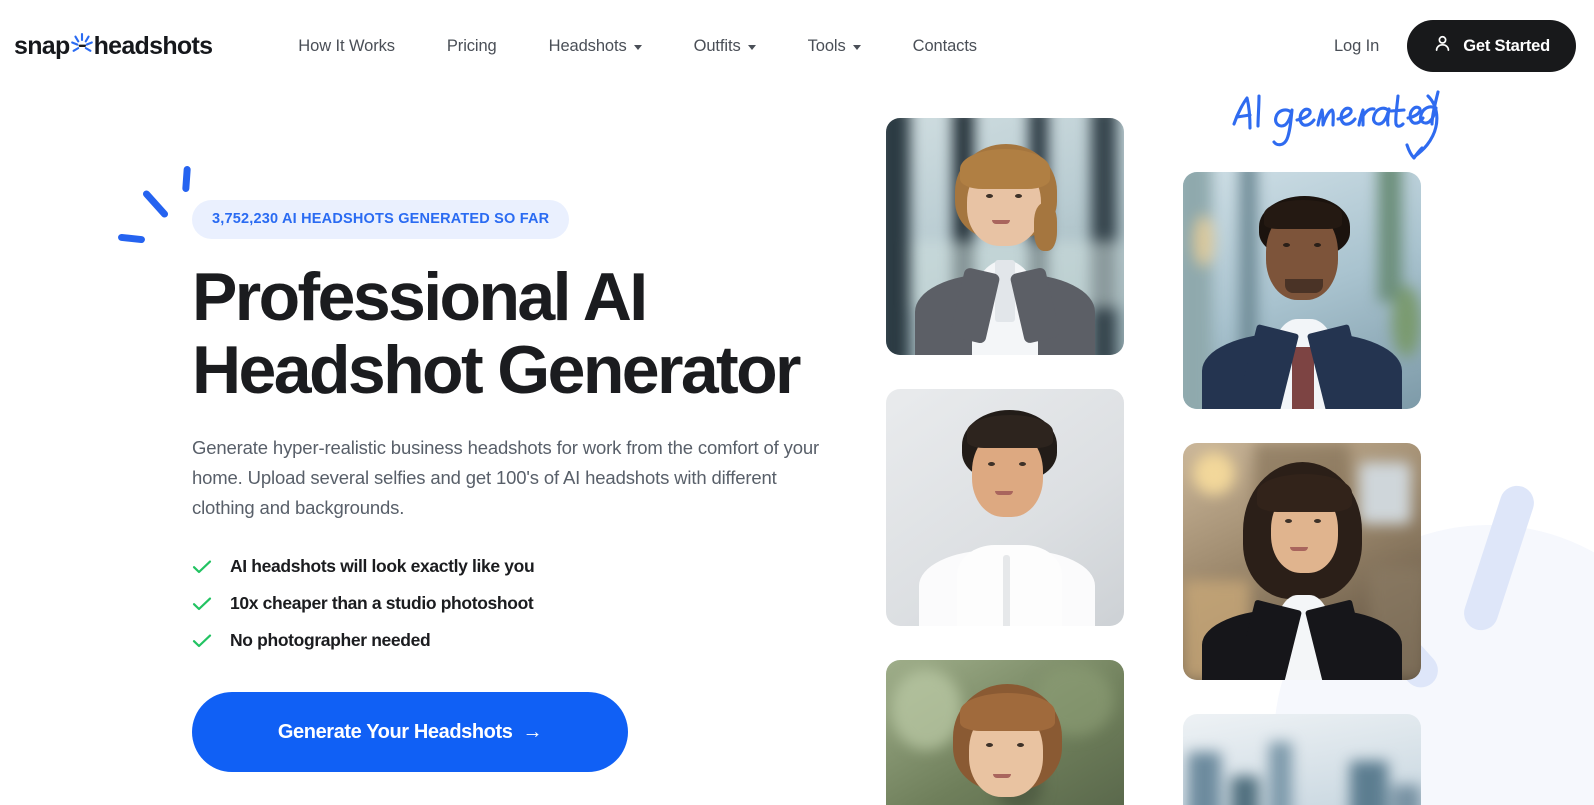  Describe the element at coordinates (1302, 759) in the screenshot. I see `gallery-photo-person-skyline` at that location.